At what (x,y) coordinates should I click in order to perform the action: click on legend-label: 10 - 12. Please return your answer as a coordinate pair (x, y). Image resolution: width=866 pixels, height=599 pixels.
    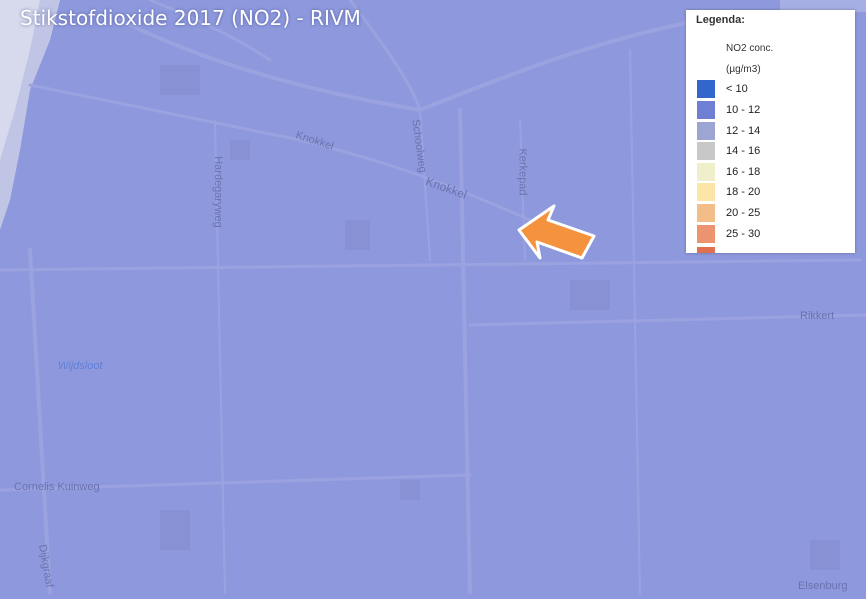
    Looking at the image, I should click on (743, 110).